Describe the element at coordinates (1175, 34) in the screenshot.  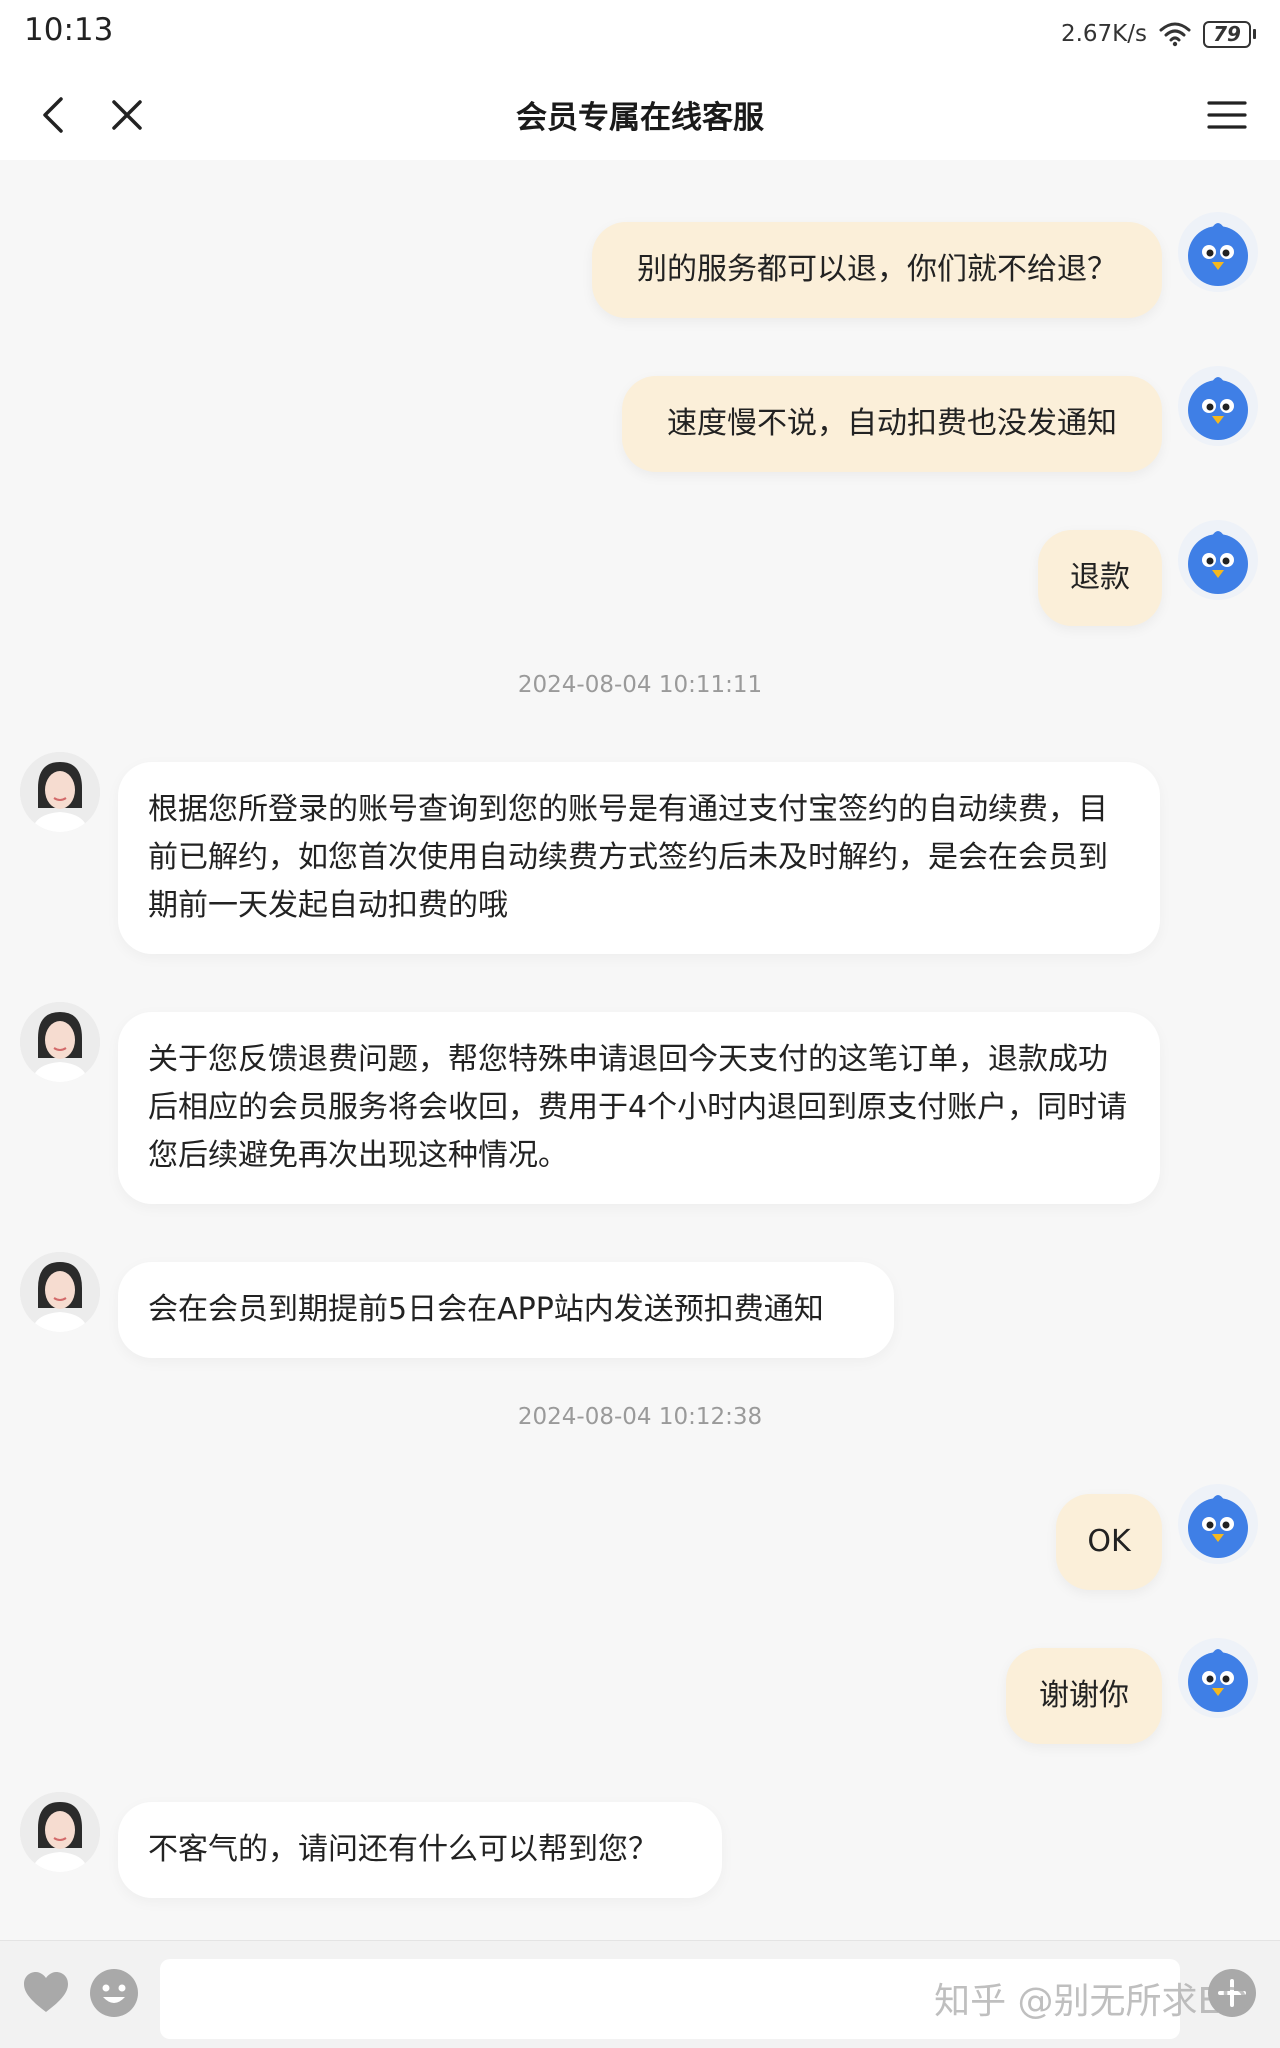
I see `wifi-icon` at that location.